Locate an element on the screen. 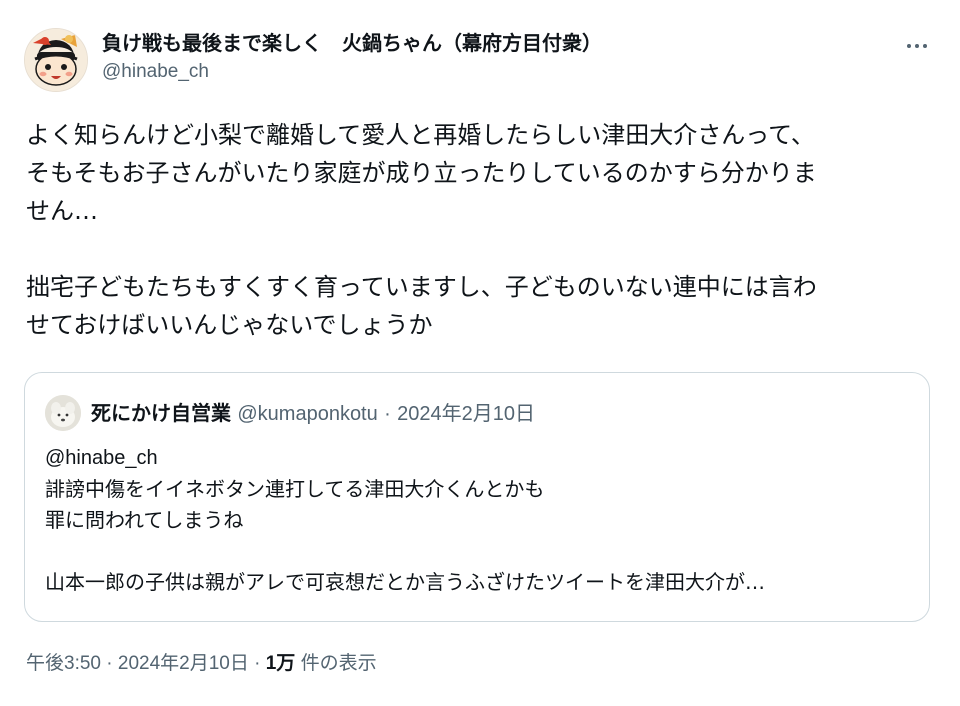 The width and height of the screenshot is (960, 706). tweet-time: 午後3:50 is located at coordinates (63, 663).